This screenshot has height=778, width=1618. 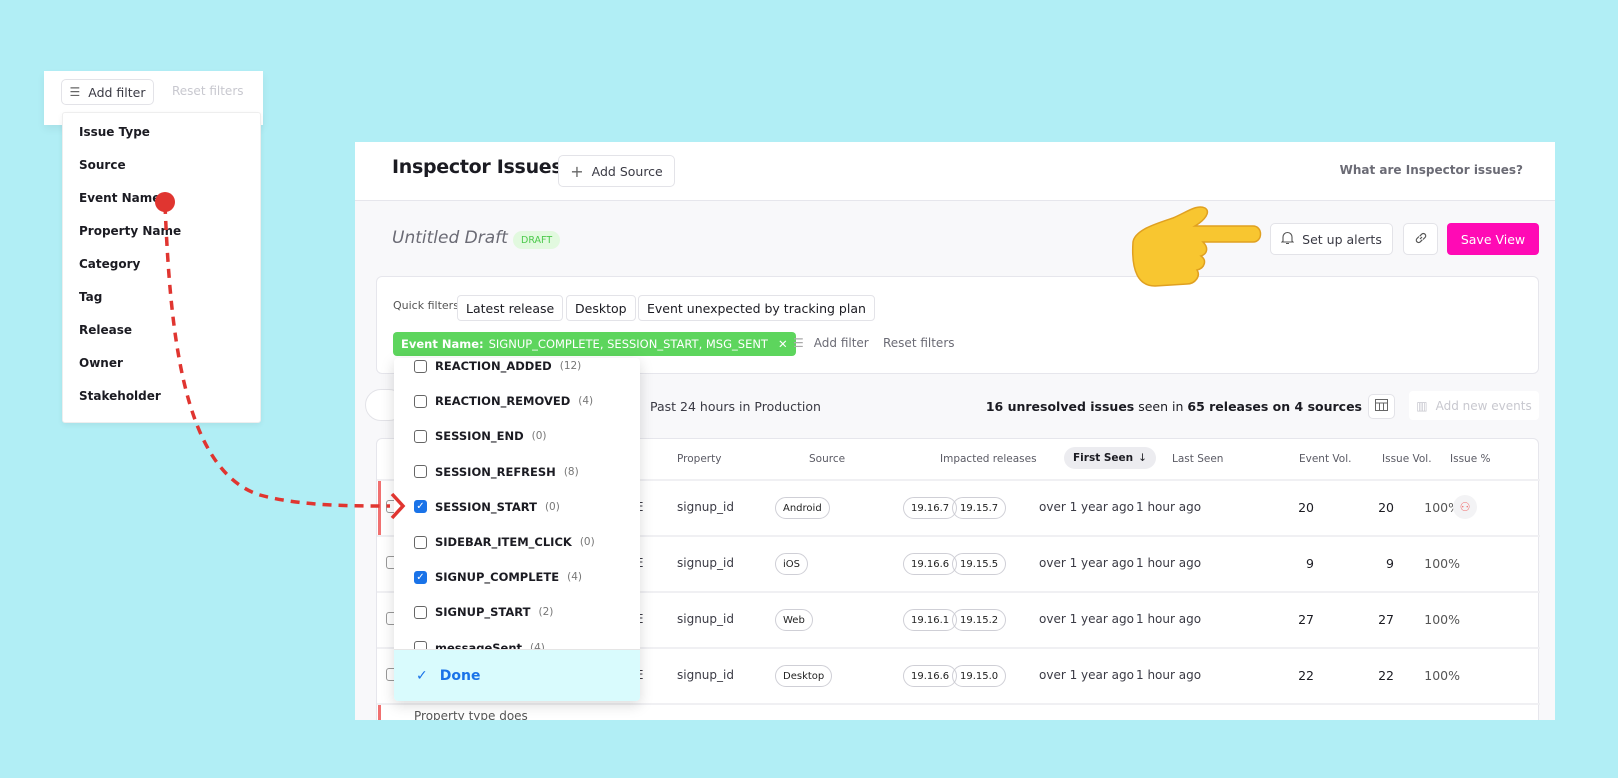 I want to click on dashed-path, so click(x=277, y=356).